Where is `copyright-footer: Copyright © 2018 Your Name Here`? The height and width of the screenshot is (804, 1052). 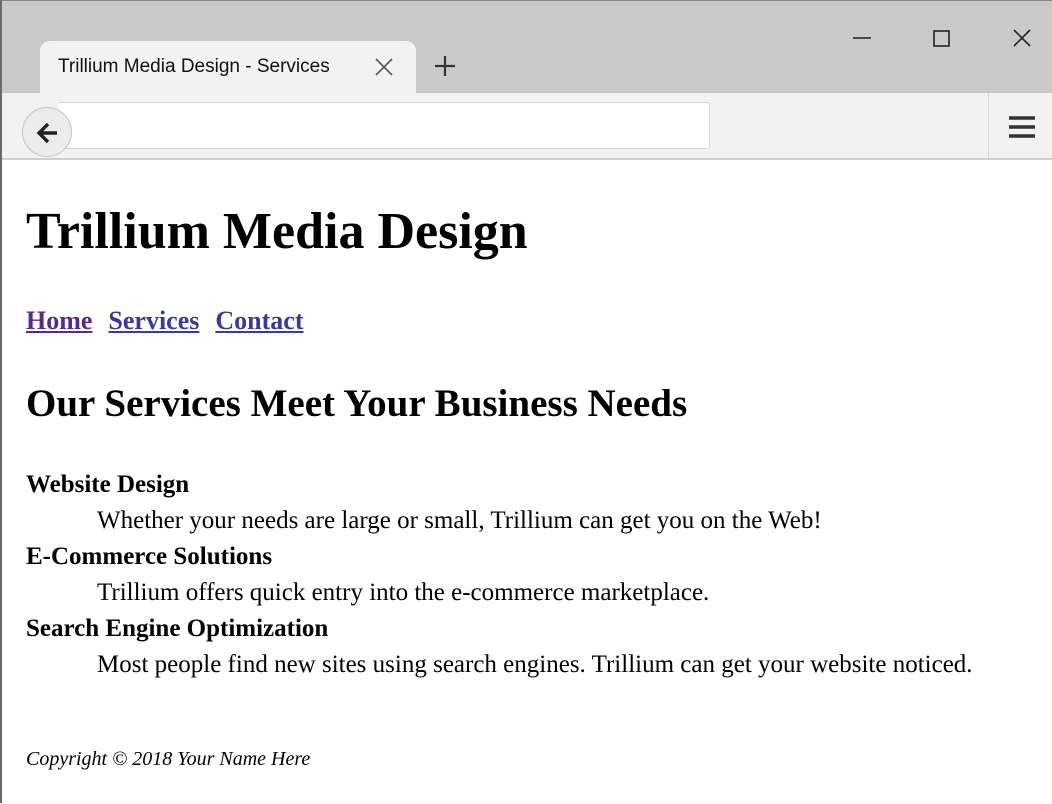 copyright-footer: Copyright © 2018 Your Name Here is located at coordinates (168, 759).